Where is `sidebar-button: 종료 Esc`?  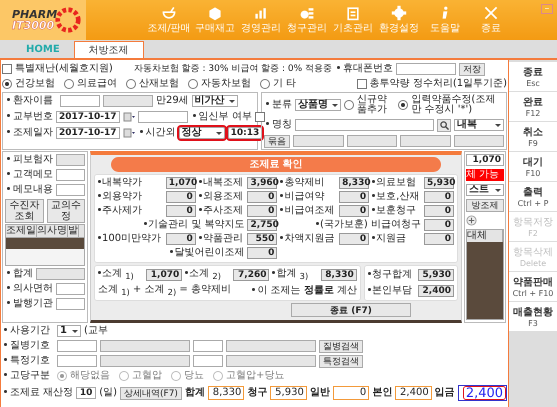 sidebar-button: 종료 Esc is located at coordinates (533, 76).